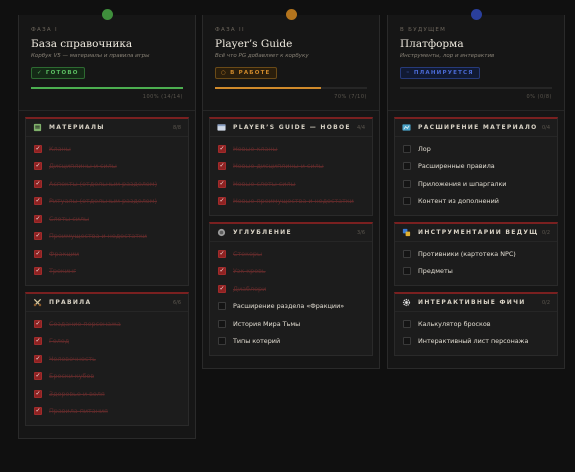  Describe the element at coordinates (221, 127) in the screenshot. I see `window-icon` at that location.